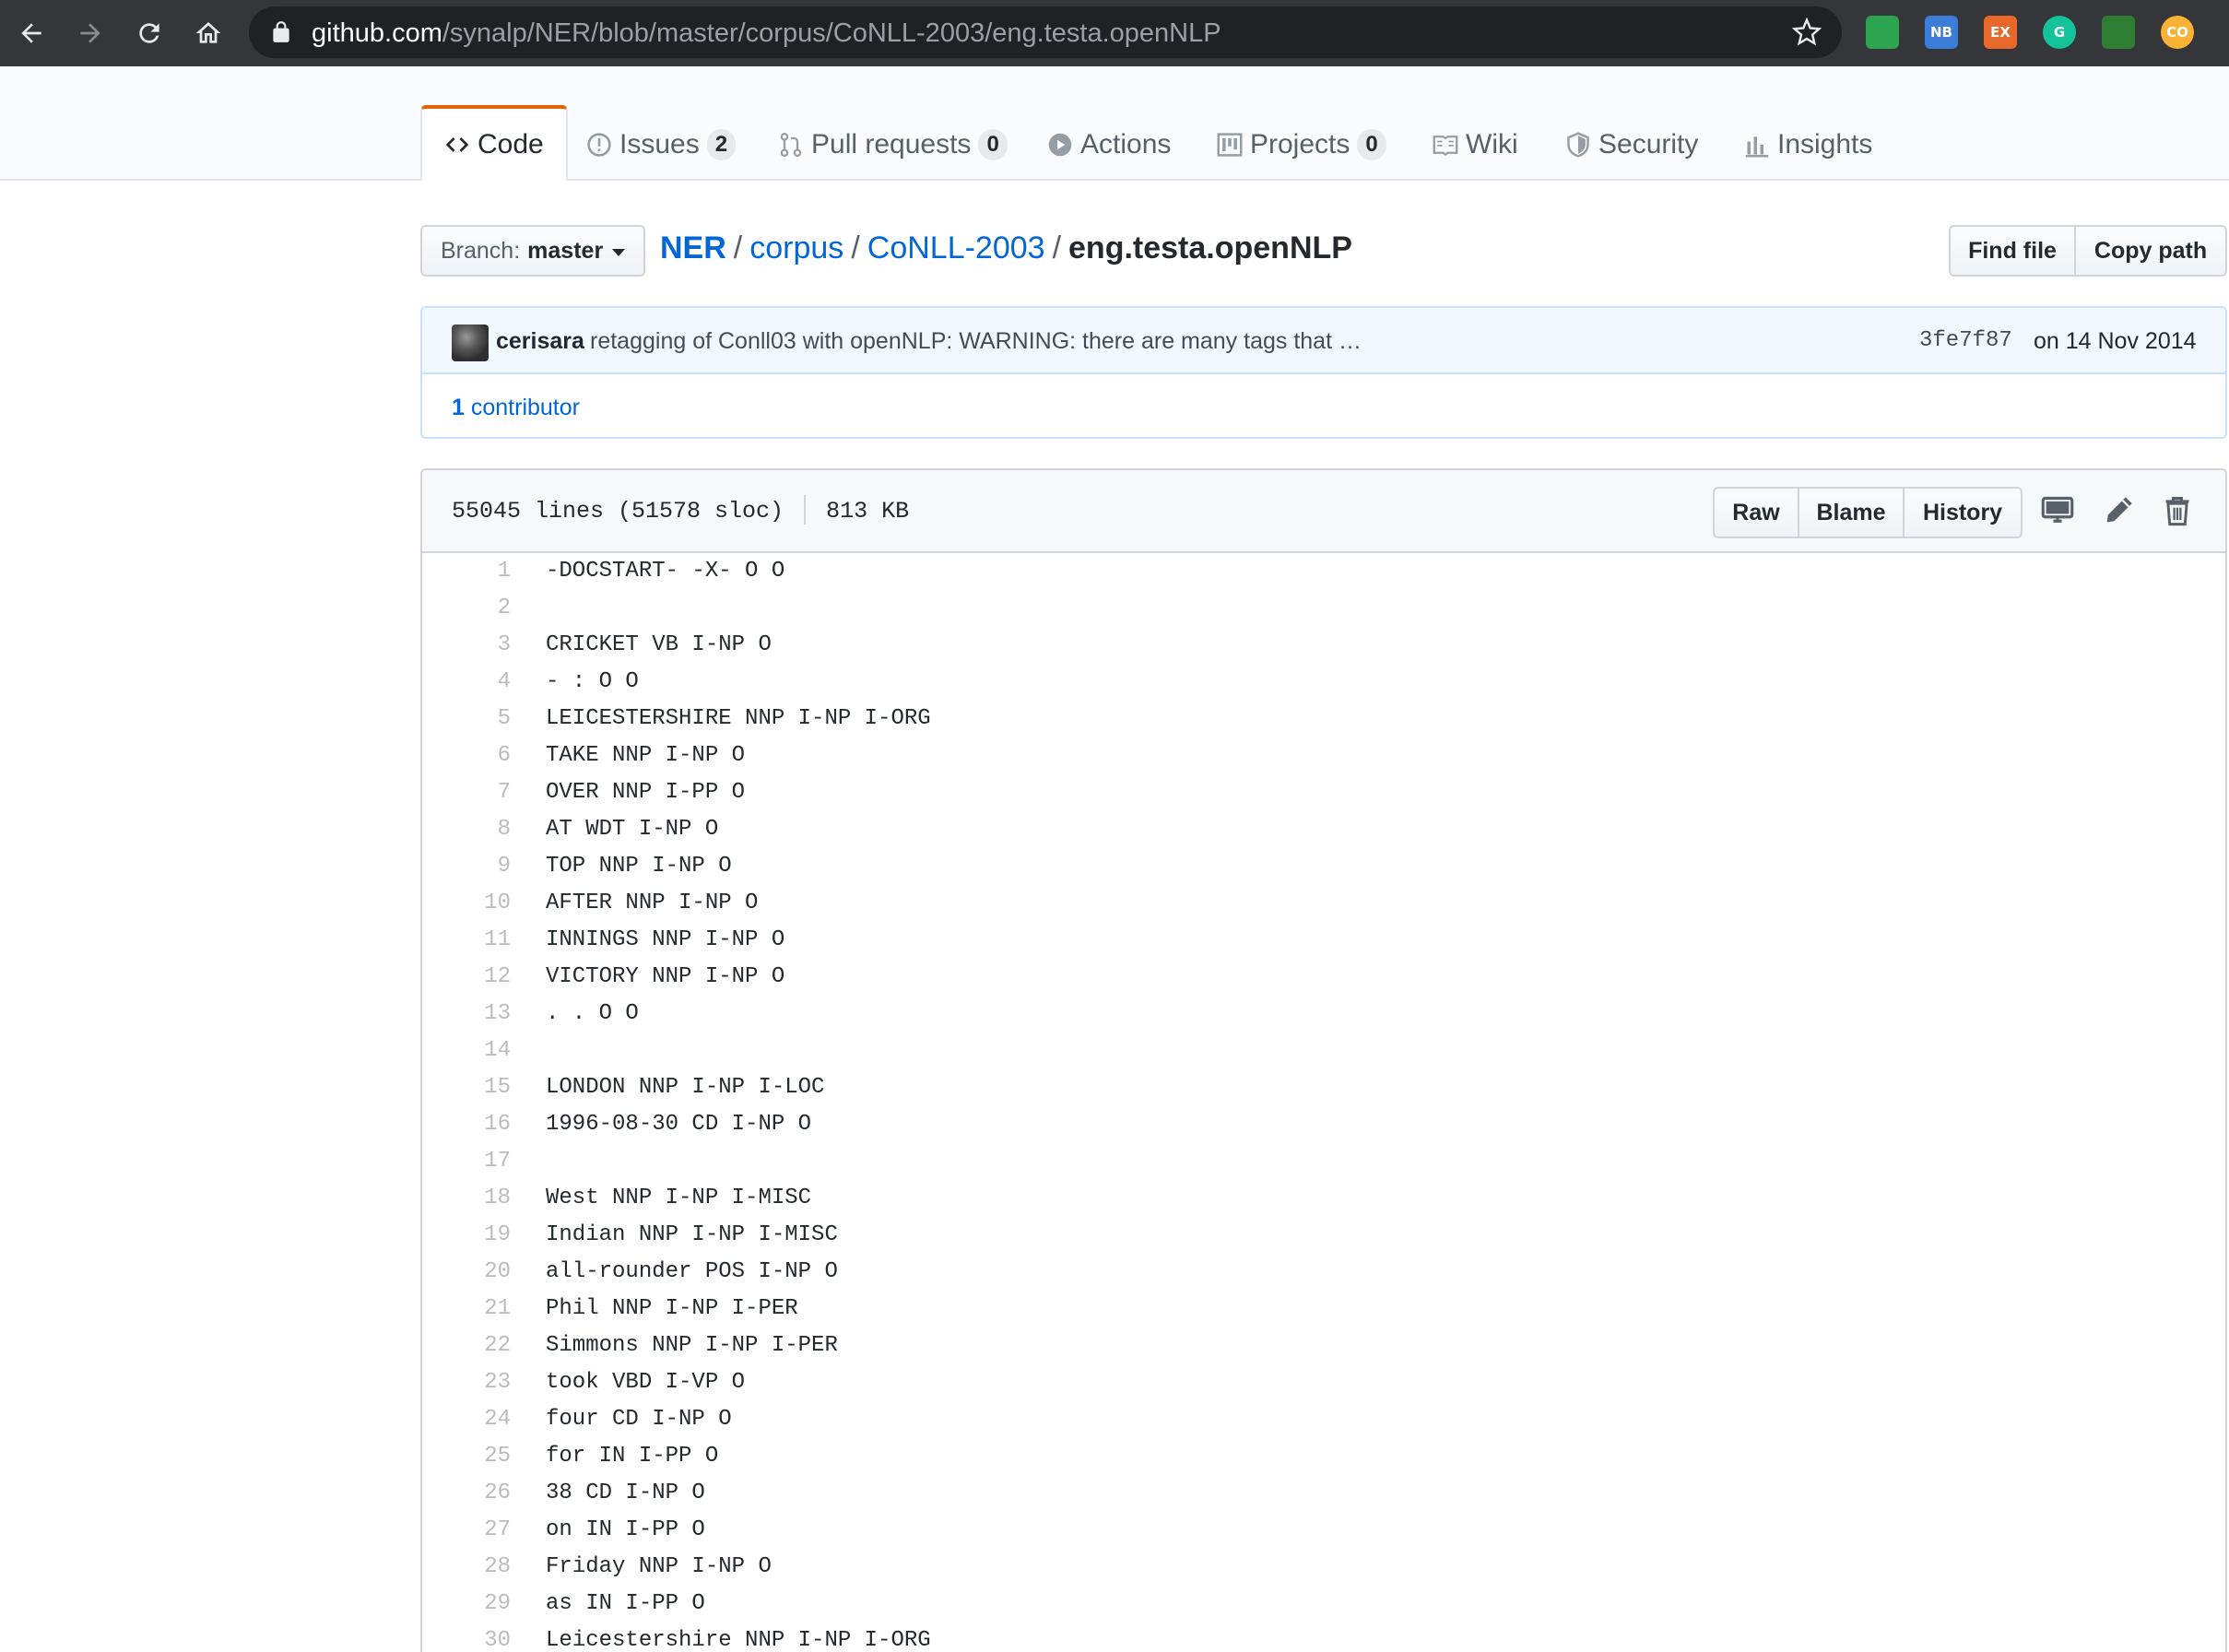 The height and width of the screenshot is (1652, 2229). I want to click on breadcrumb-conll-link: CoNLL-2003, so click(956, 248).